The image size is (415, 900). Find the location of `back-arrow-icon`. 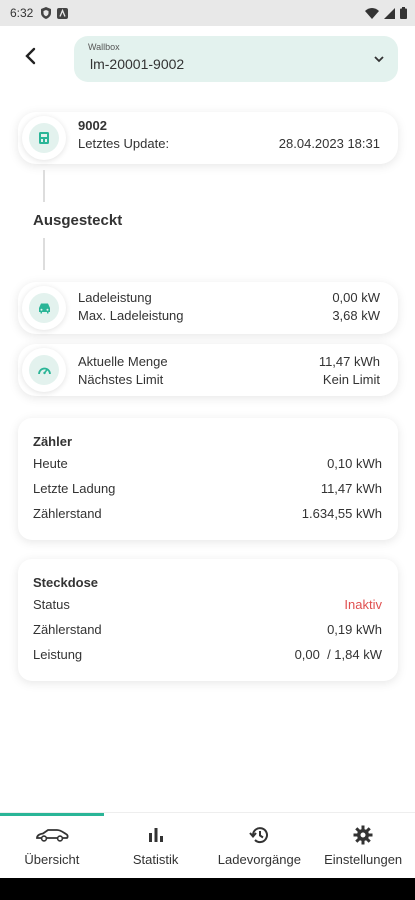

back-arrow-icon is located at coordinates (30, 56).